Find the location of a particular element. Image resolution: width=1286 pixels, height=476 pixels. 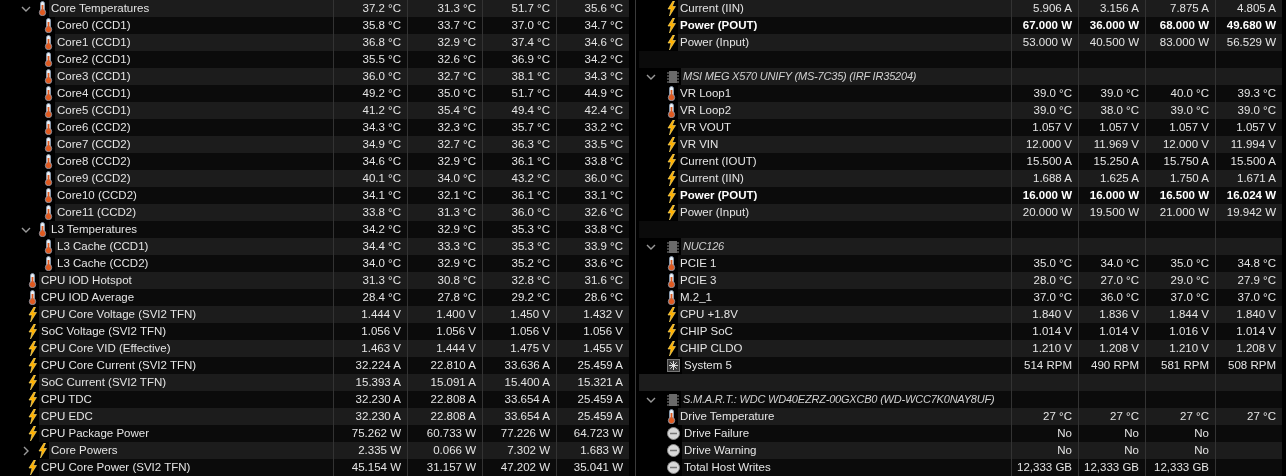

value-cell: 16.024 W is located at coordinates (1248, 195).